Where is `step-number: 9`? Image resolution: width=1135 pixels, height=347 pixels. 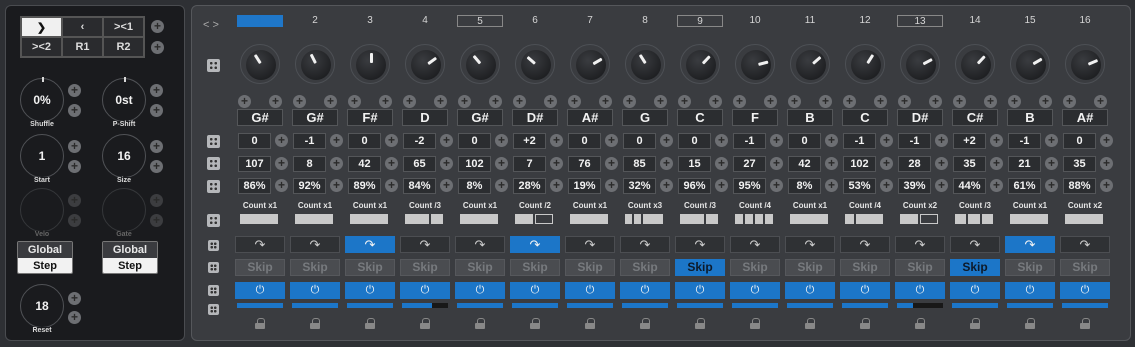
step-number: 9 is located at coordinates (700, 21).